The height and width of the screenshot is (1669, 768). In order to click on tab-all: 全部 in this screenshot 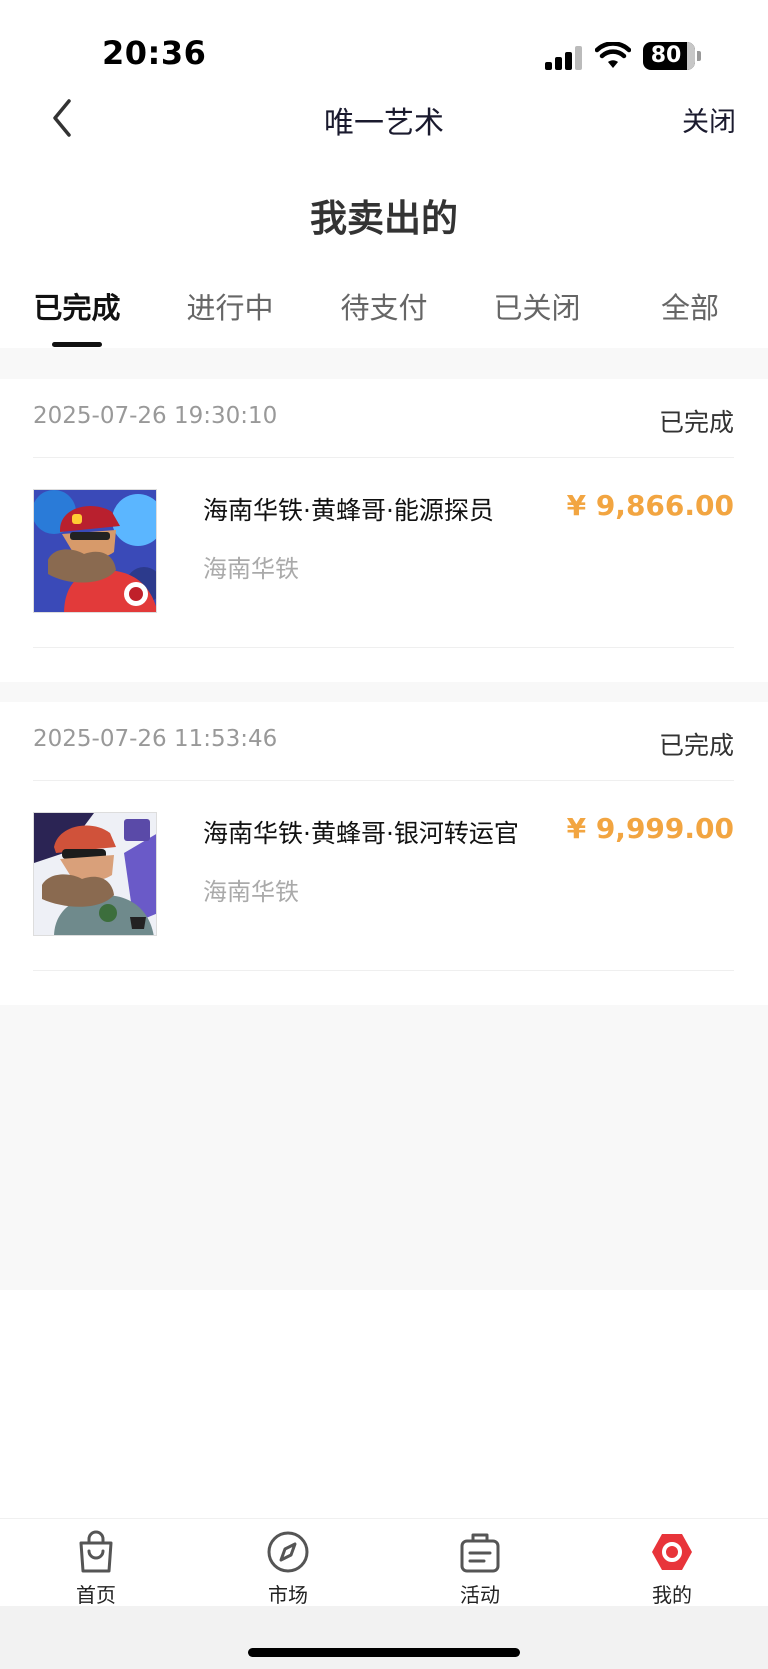, I will do `click(690, 306)`.